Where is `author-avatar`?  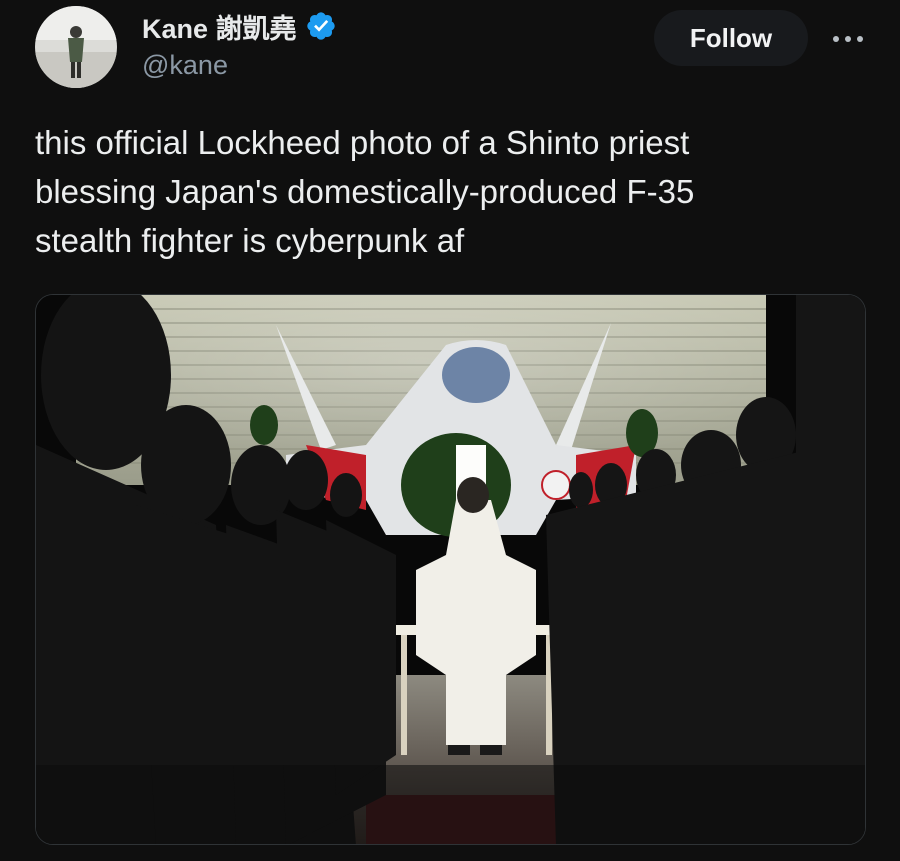 author-avatar is located at coordinates (76, 47).